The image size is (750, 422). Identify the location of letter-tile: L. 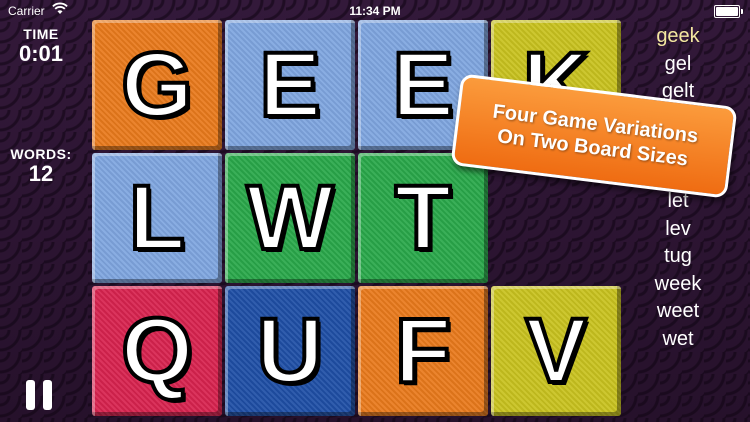
(157, 218).